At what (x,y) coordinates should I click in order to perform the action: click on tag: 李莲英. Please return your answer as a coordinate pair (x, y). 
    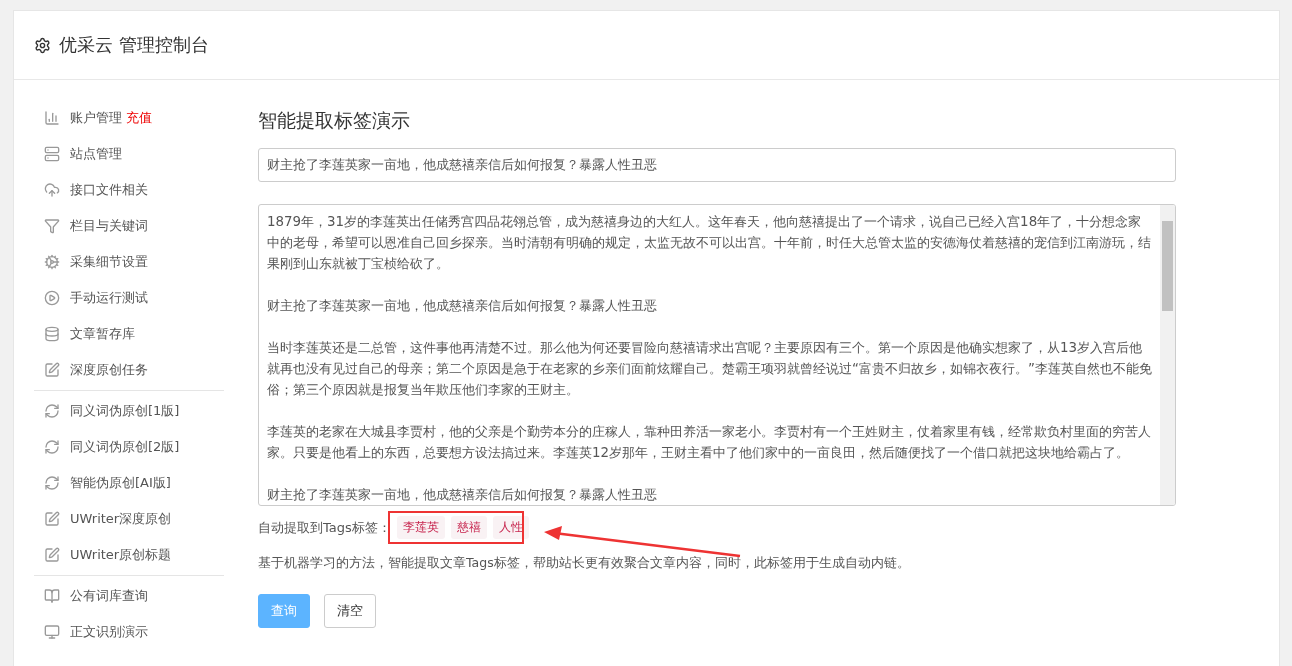
    Looking at the image, I should click on (420, 527).